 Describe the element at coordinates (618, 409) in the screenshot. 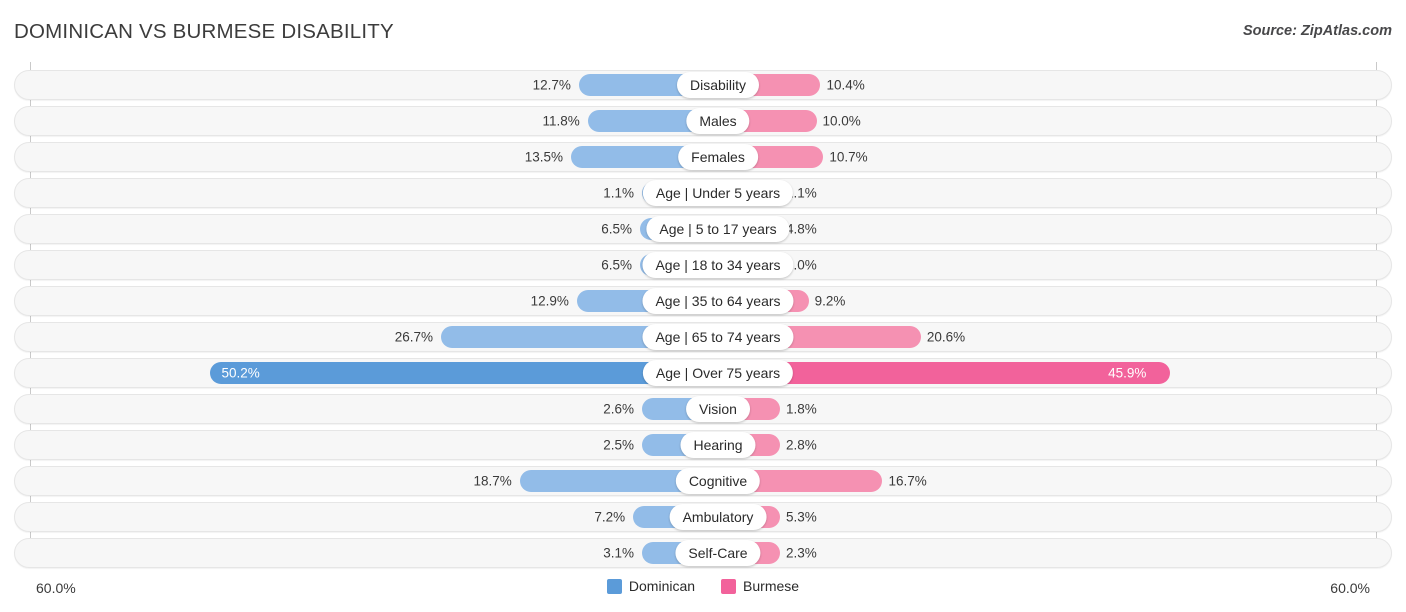

I see `value-label-dominican: 2.6%` at that location.